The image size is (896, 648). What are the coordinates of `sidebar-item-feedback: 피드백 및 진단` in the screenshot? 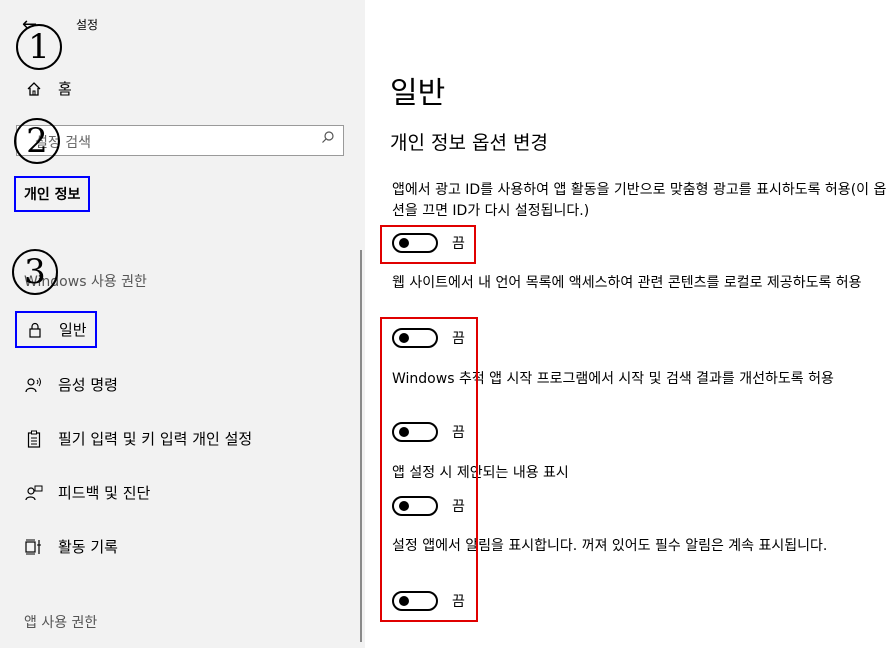 It's located at (87, 492).